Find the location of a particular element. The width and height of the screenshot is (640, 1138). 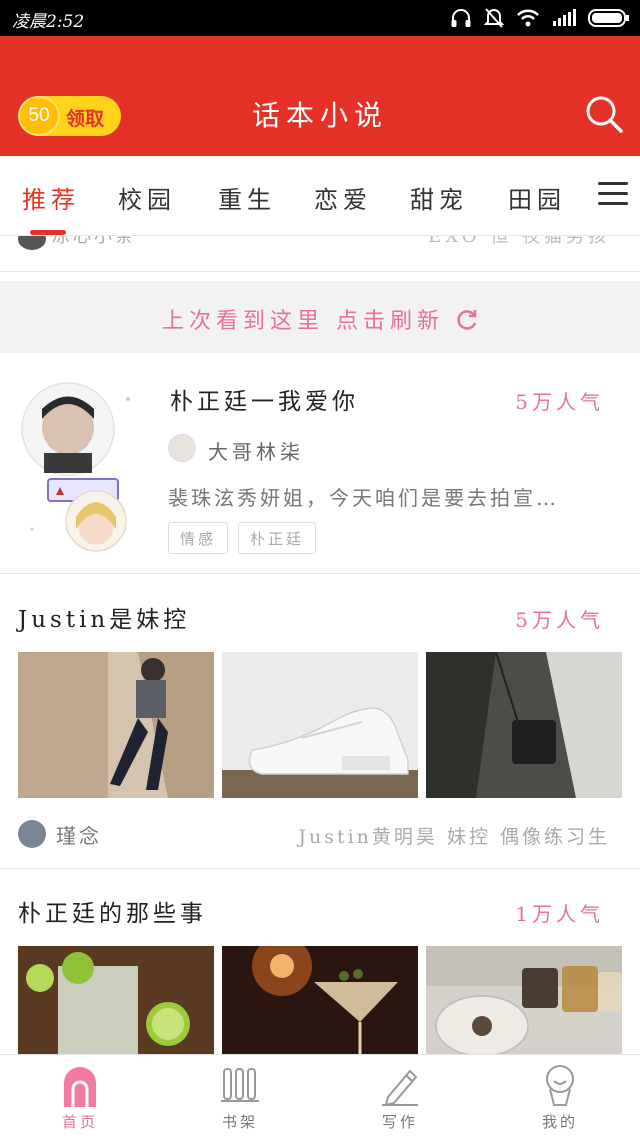

category-tabs: 推荐 校园 重生 恋爱 甜宠 田园 is located at coordinates (320, 196).